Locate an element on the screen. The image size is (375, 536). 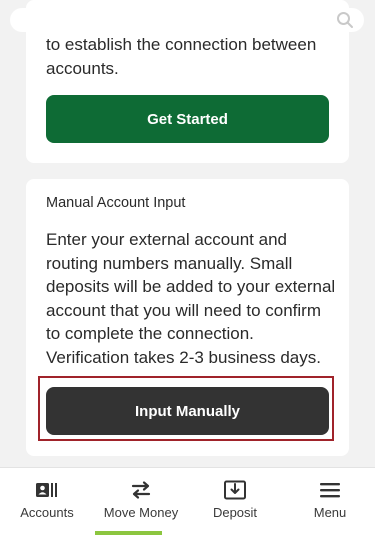
bottom-nav: Accounts Move Money Deposit Menu is located at coordinates (187, 501).